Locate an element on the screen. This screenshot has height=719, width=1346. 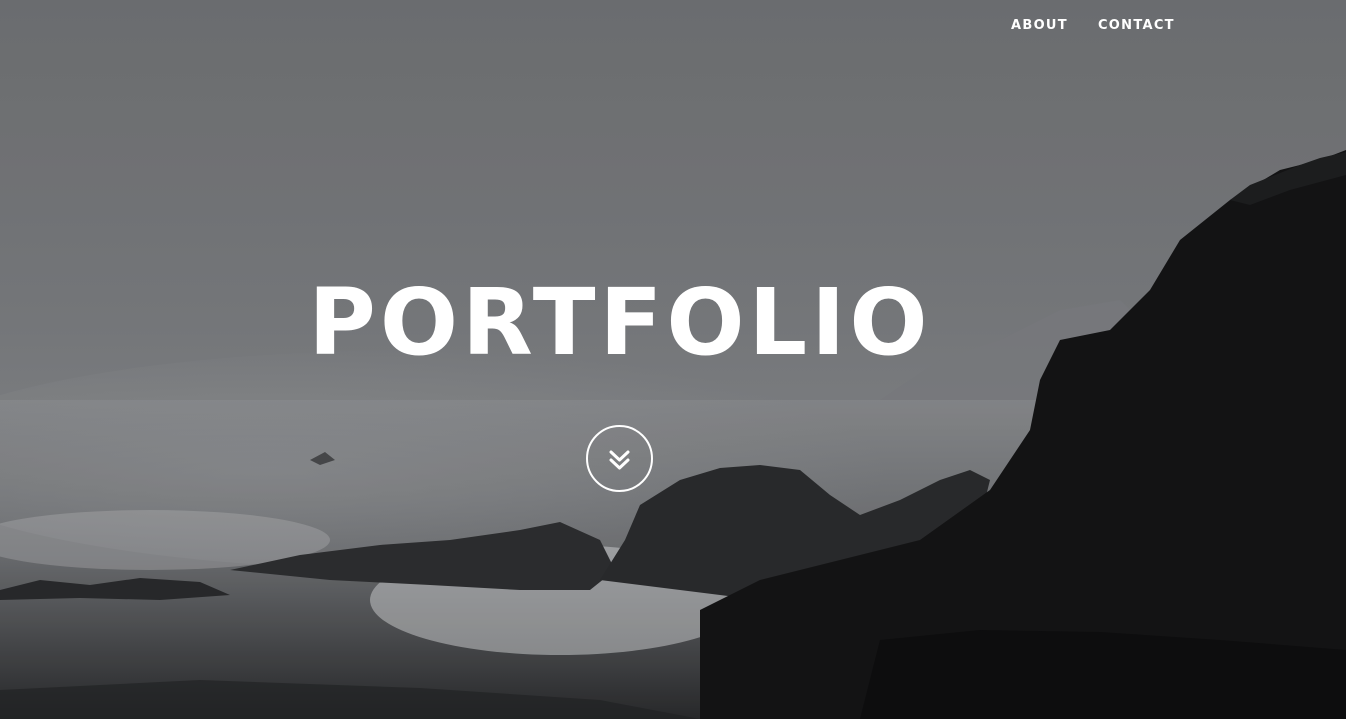
double-chevron-down-icon is located at coordinates (619, 460).